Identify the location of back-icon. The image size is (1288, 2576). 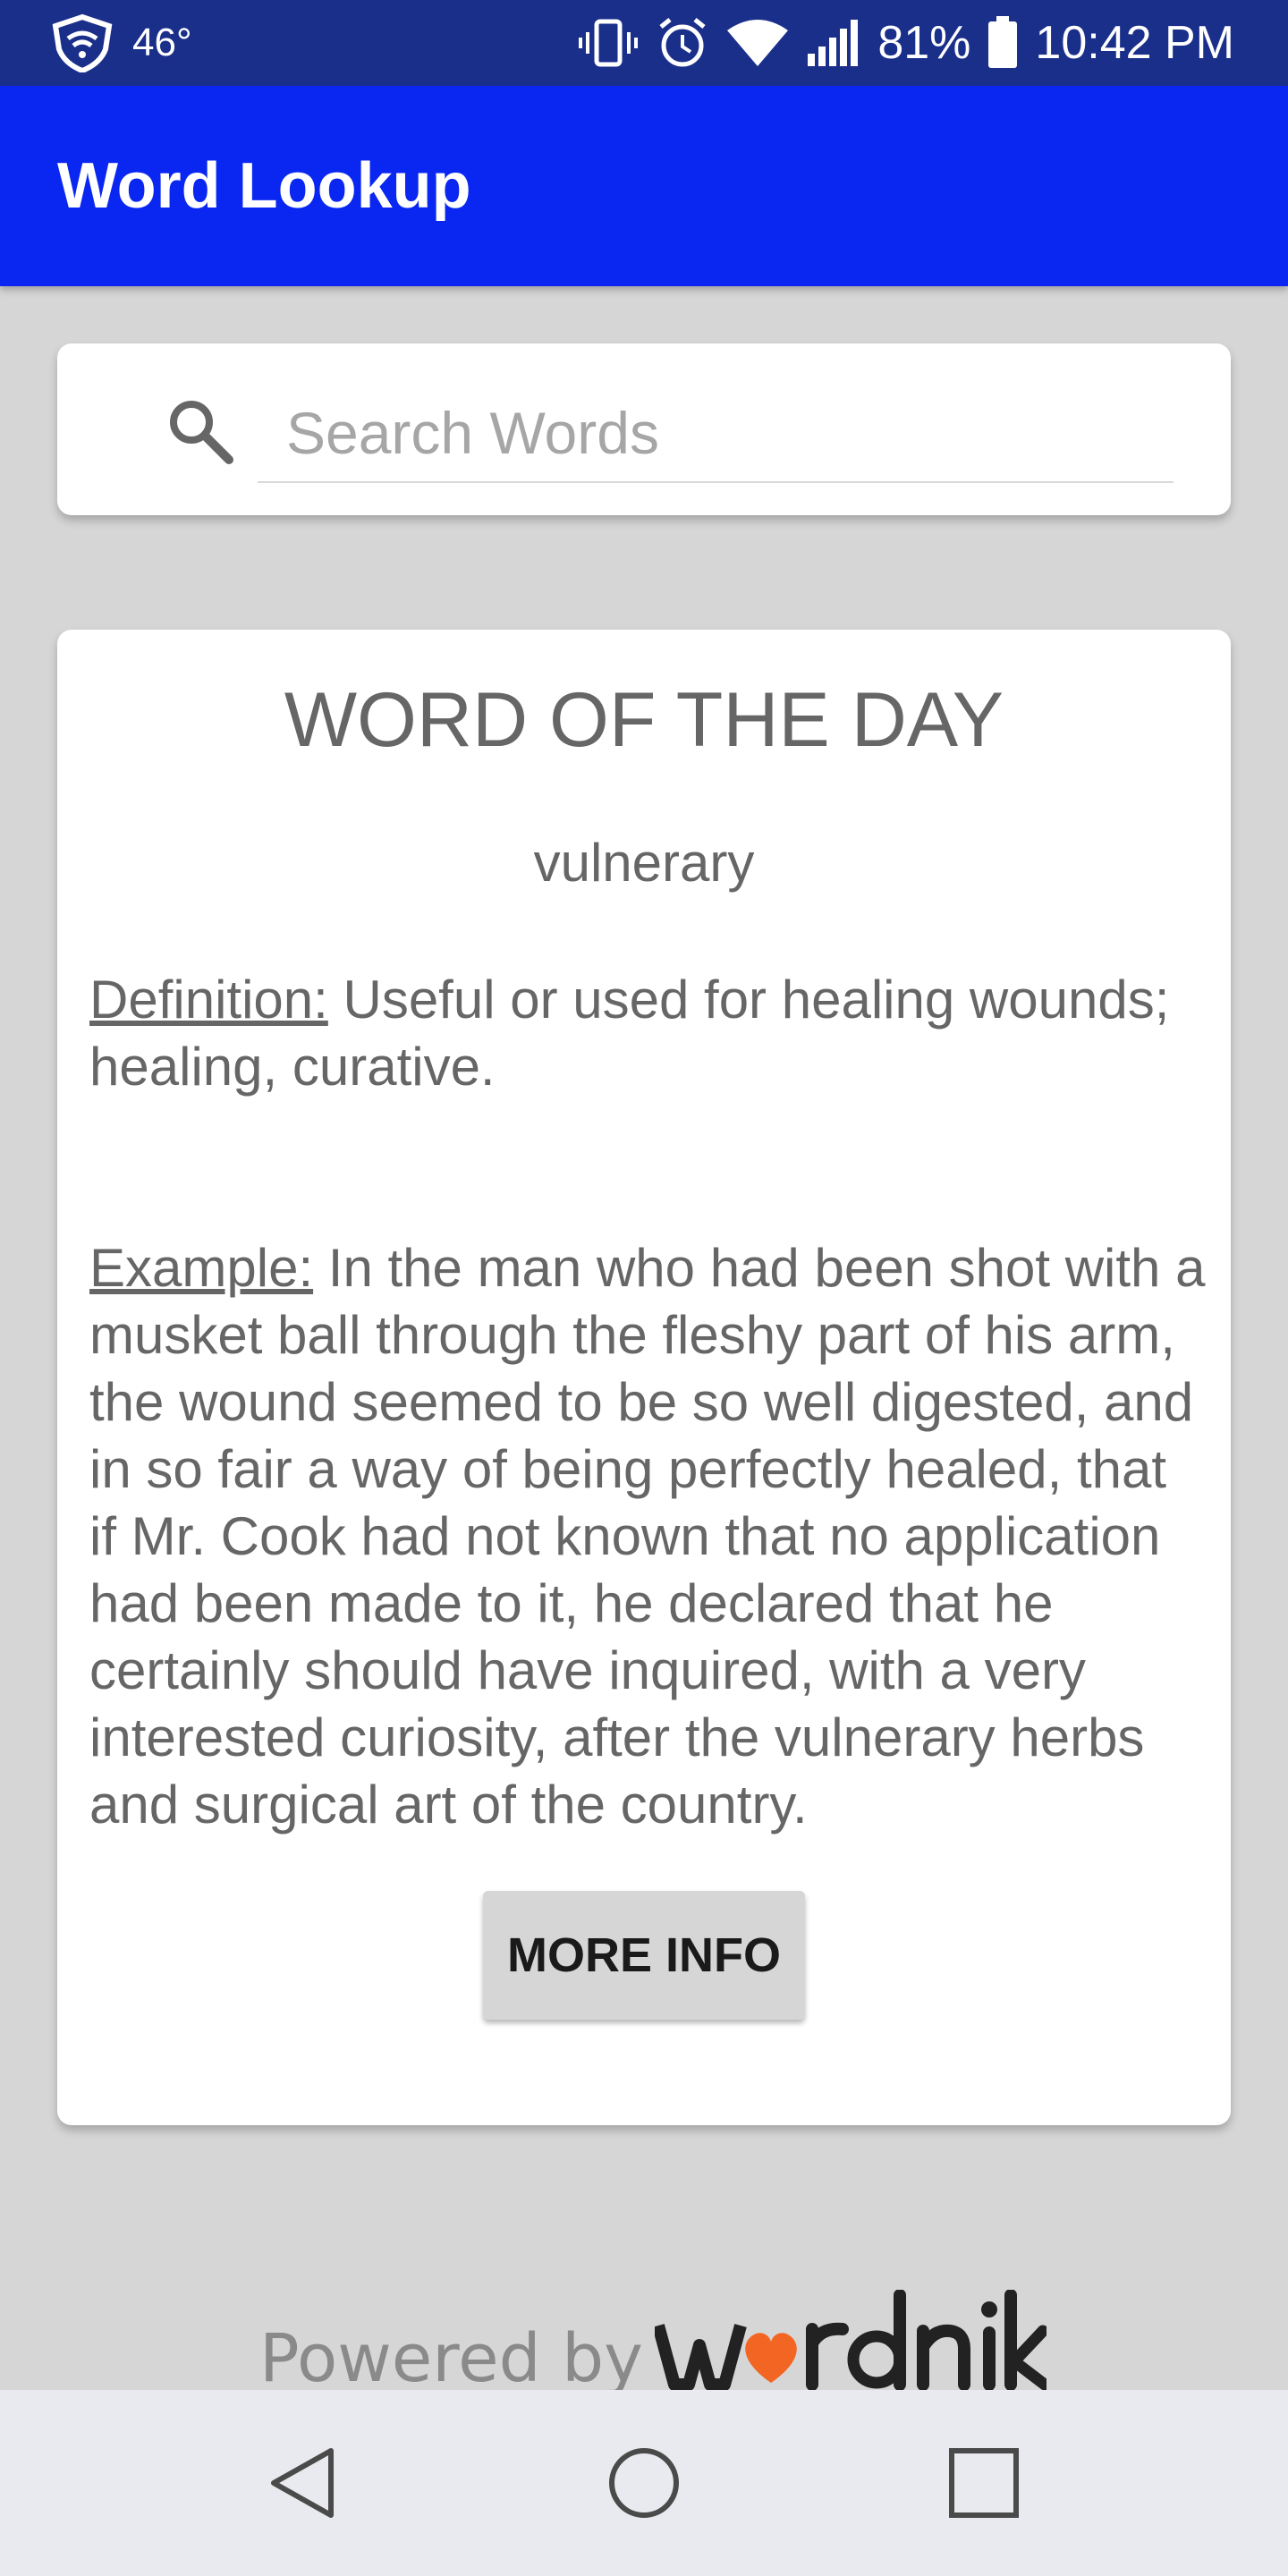
(302, 2483).